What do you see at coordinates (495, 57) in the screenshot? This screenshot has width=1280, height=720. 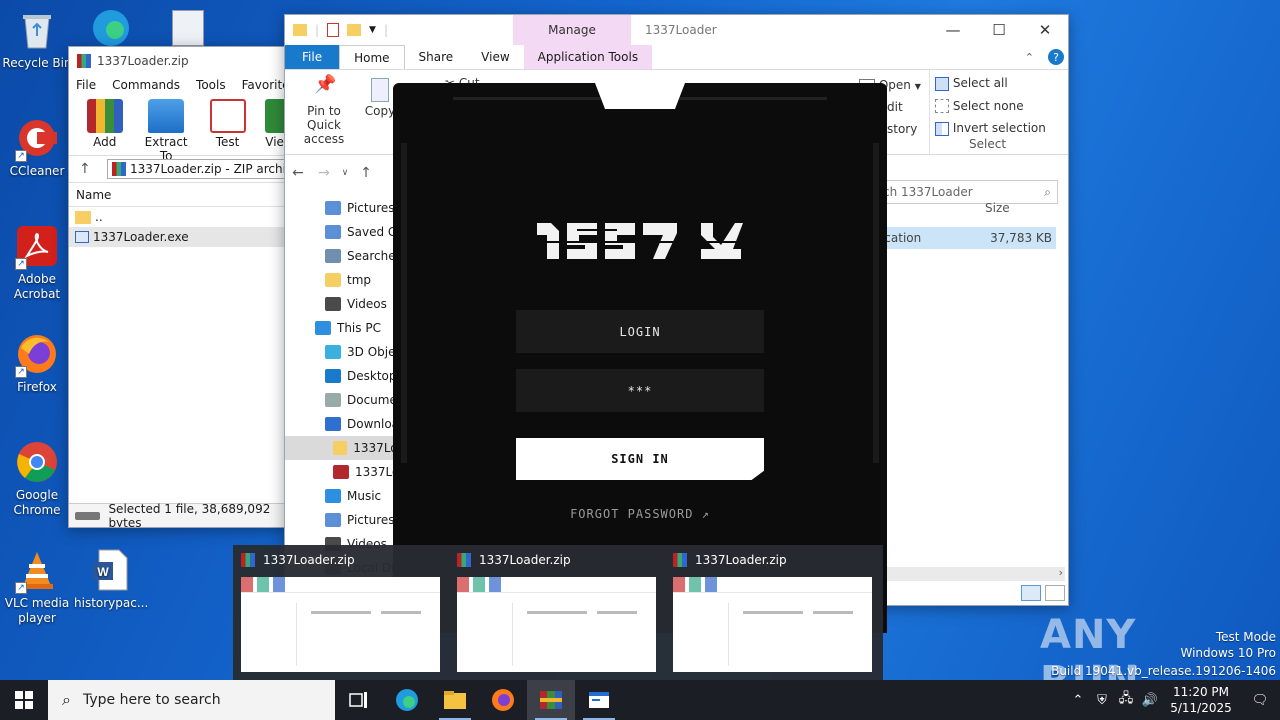 I see `tab-view: View` at bounding box center [495, 57].